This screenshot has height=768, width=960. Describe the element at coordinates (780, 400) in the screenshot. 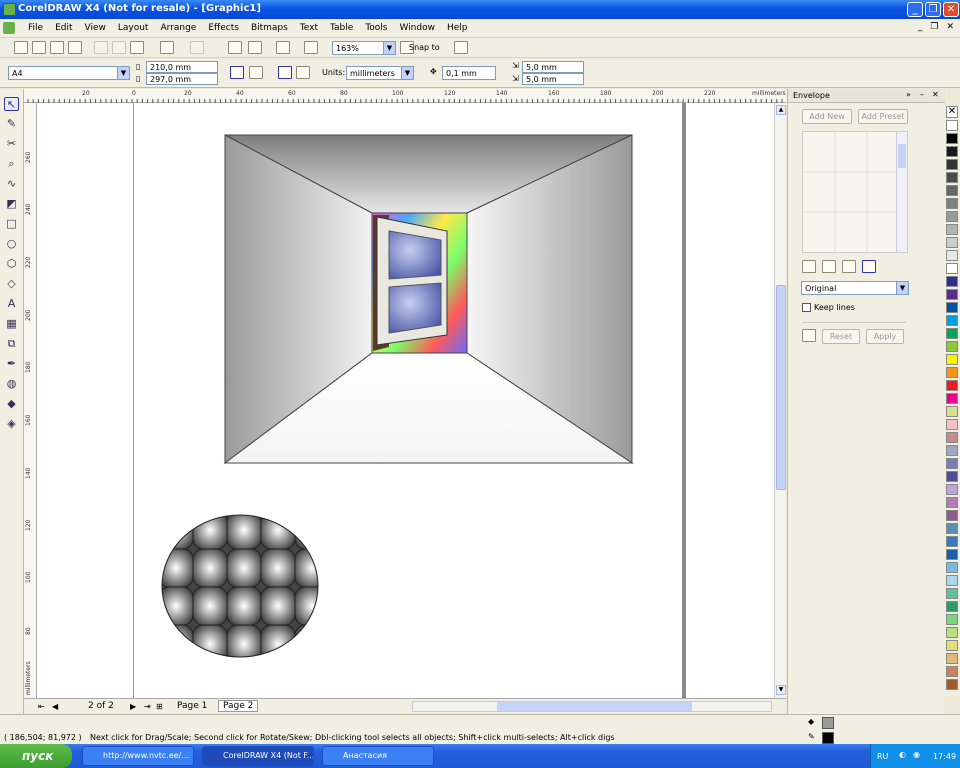

I see `vertical-scrollbar: ▲ ▼` at that location.